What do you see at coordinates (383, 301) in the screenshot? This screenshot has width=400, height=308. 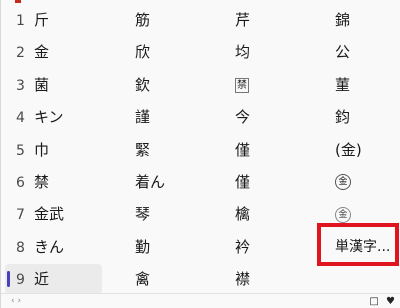 I see `footer-icons: □ ♥` at bounding box center [383, 301].